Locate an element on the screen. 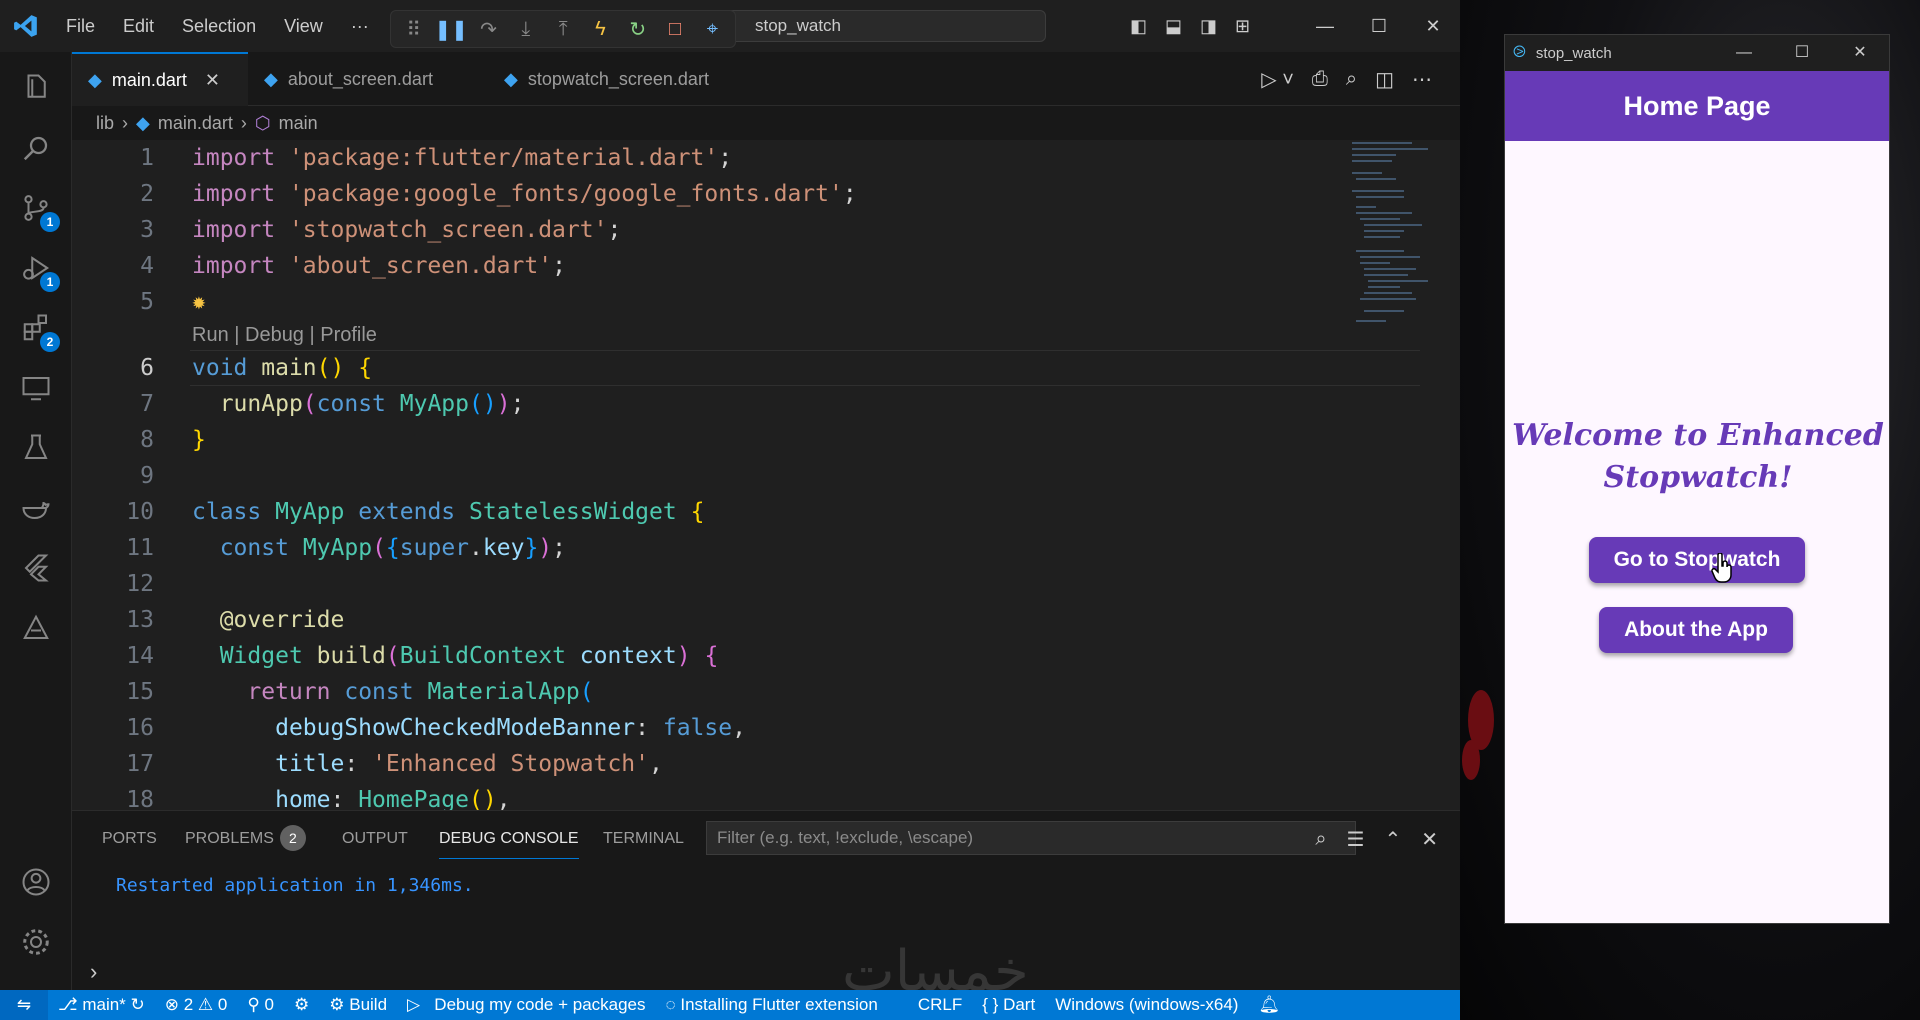  command-center: stop_watch is located at coordinates (886, 26).